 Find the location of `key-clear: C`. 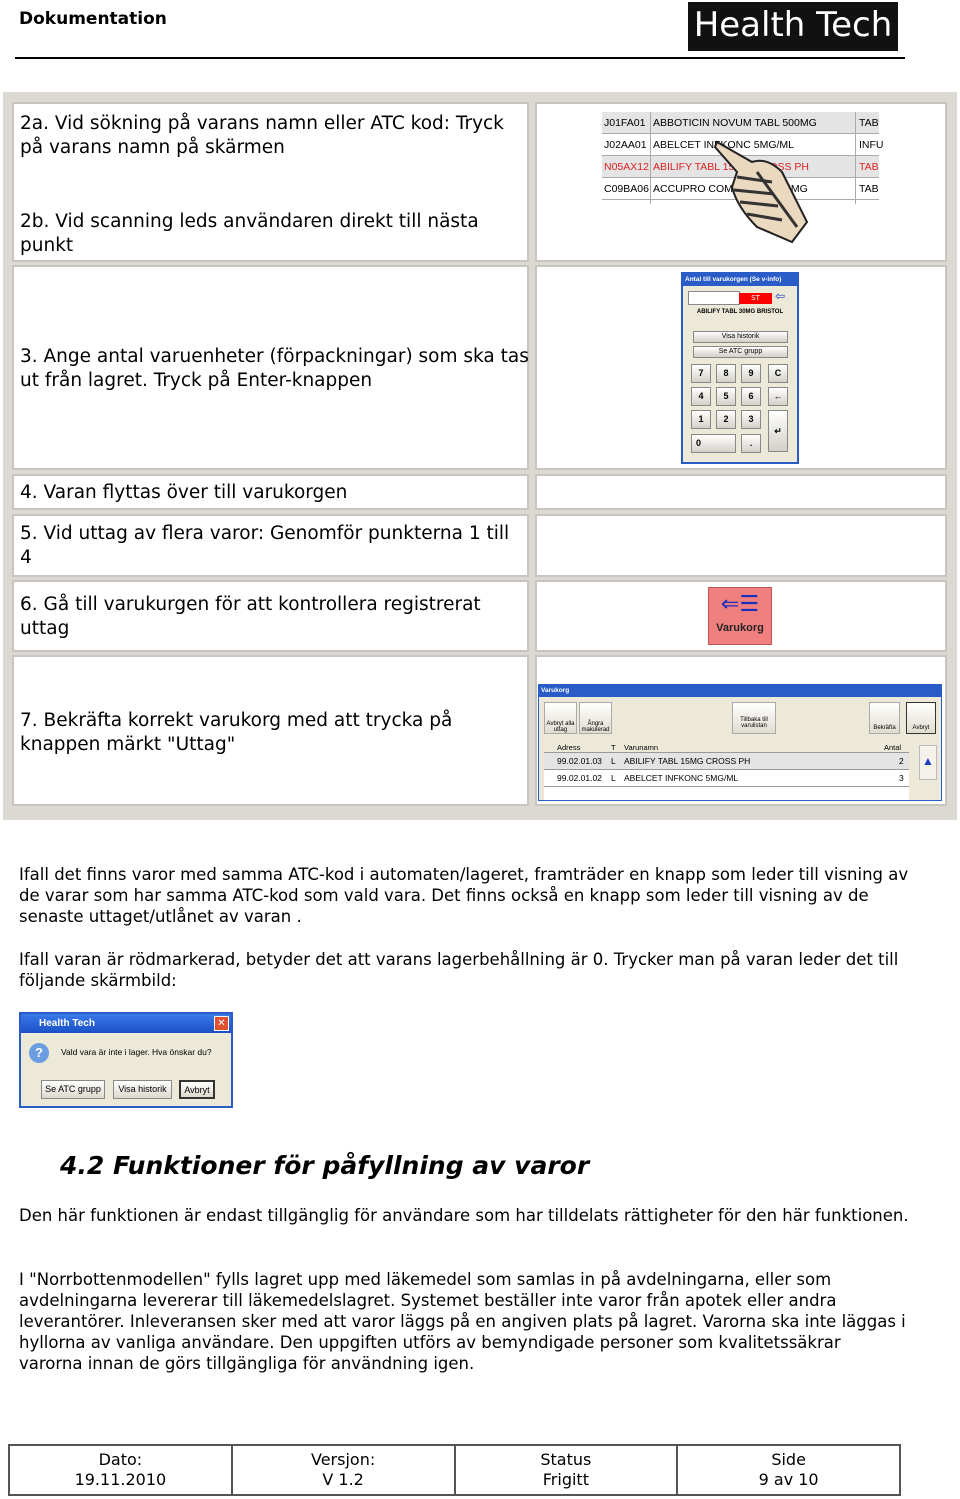

key-clear: C is located at coordinates (778, 373).